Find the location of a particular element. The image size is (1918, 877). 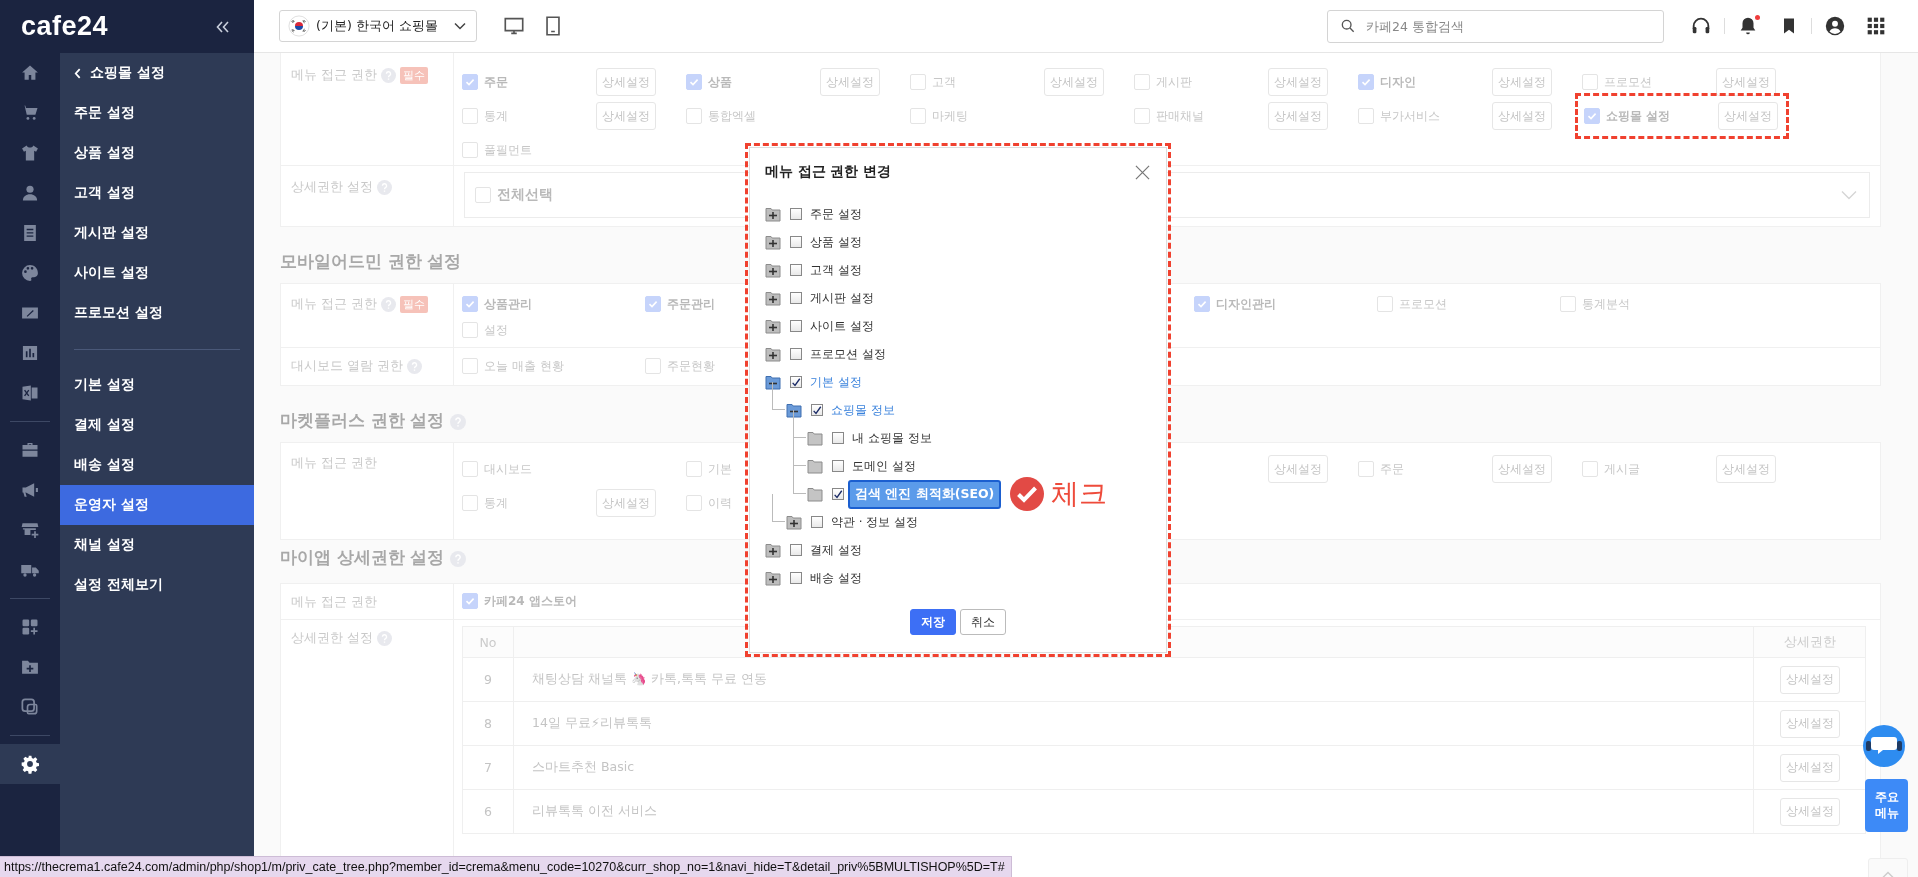

table-cell: 스마트추천 Basic is located at coordinates (1133, 767).